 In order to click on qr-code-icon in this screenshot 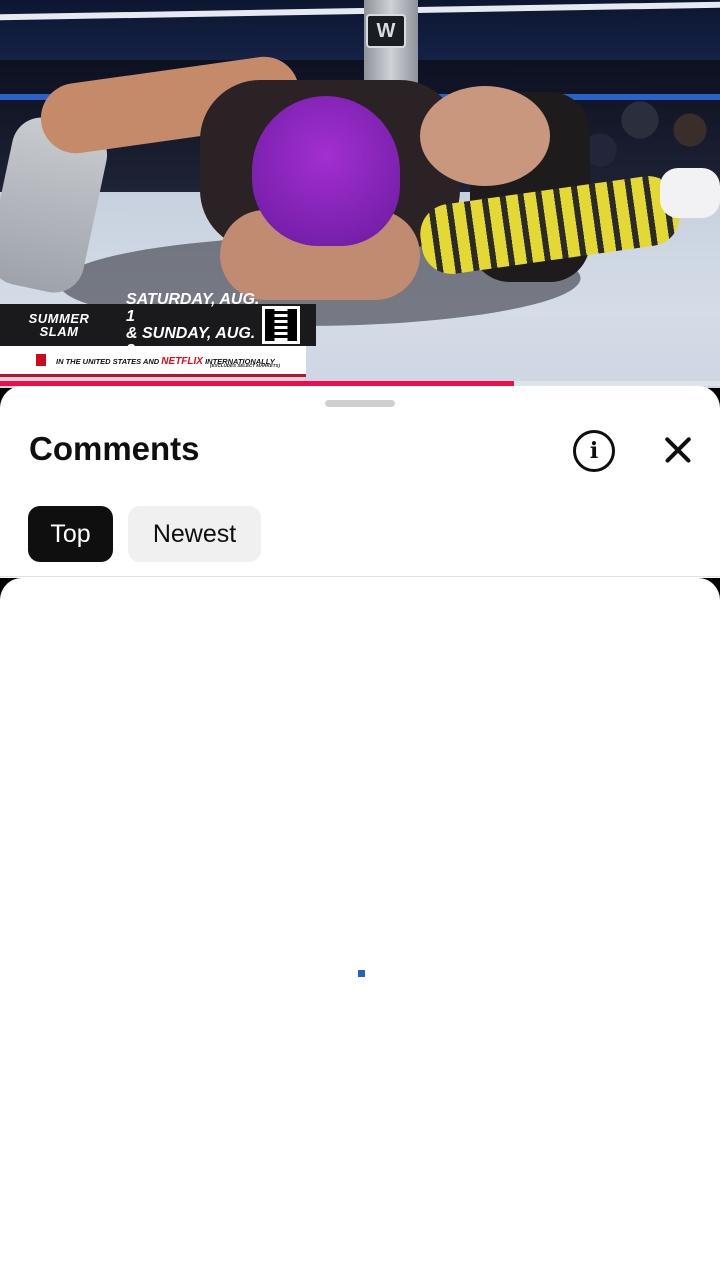, I will do `click(281, 325)`.